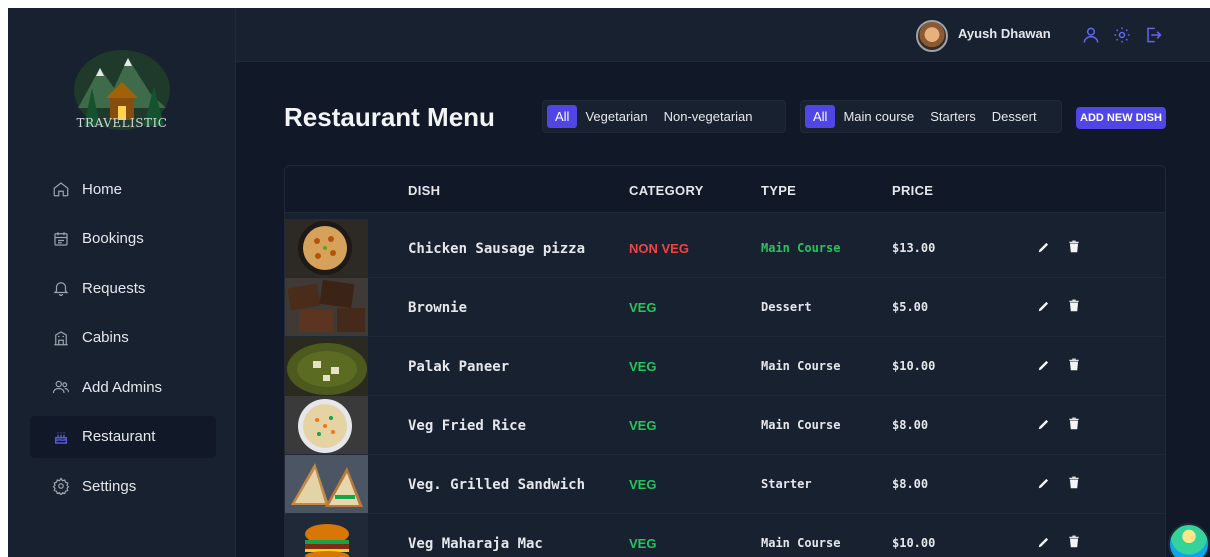 The image size is (1210, 557). I want to click on avatar, so click(932, 36).